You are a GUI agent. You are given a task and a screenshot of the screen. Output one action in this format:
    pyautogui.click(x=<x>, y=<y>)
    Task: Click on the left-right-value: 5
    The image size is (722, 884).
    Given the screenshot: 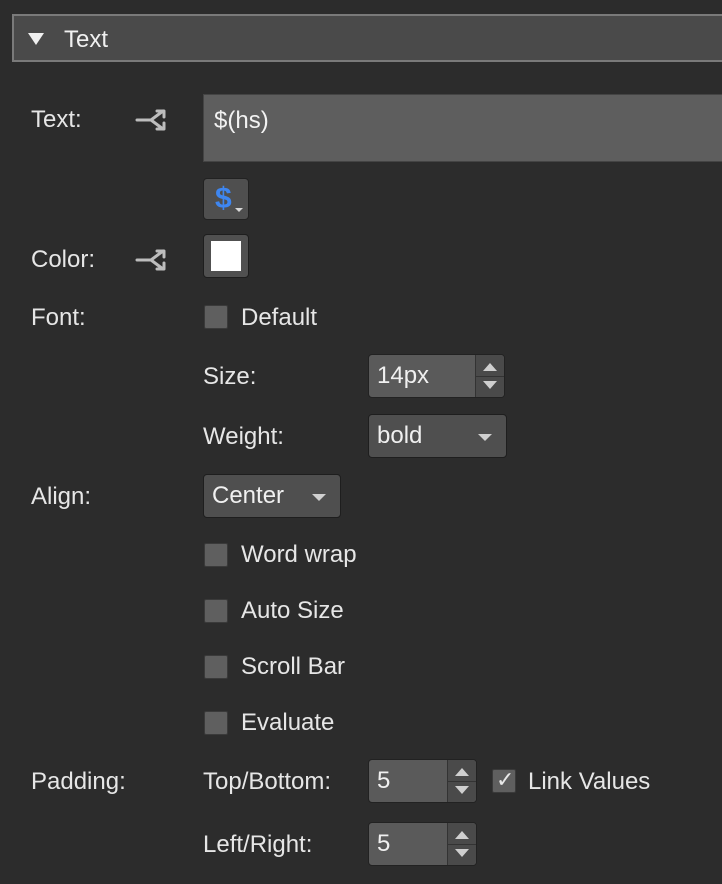 What is the action you would take?
    pyautogui.click(x=384, y=843)
    